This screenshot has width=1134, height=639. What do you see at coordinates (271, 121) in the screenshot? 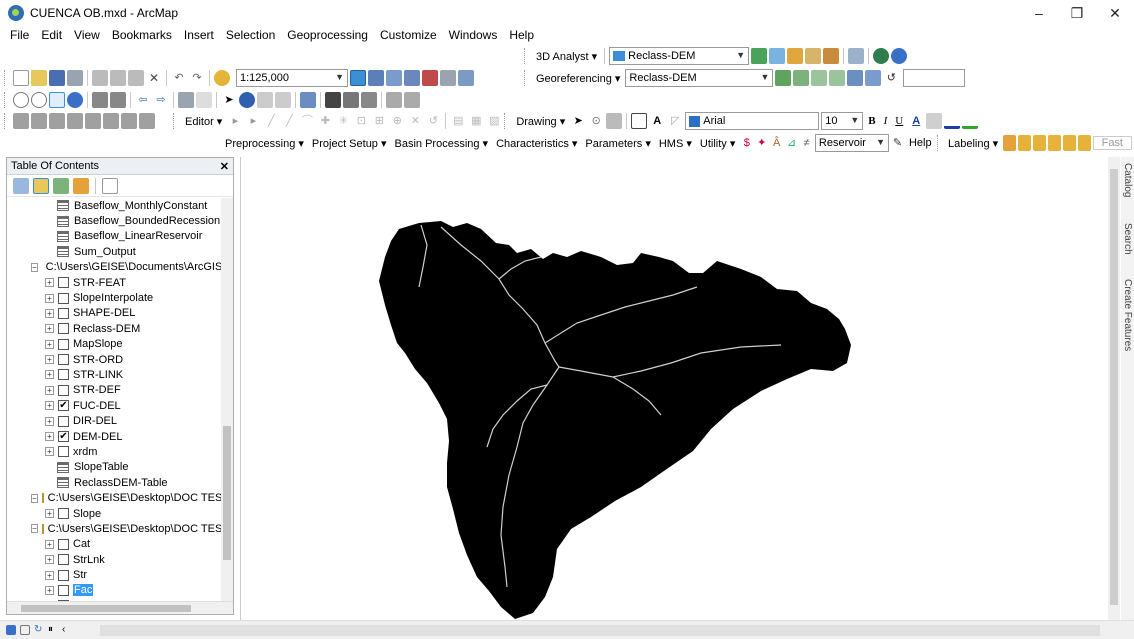
I see `straight-segment-icon: ╱` at bounding box center [271, 121].